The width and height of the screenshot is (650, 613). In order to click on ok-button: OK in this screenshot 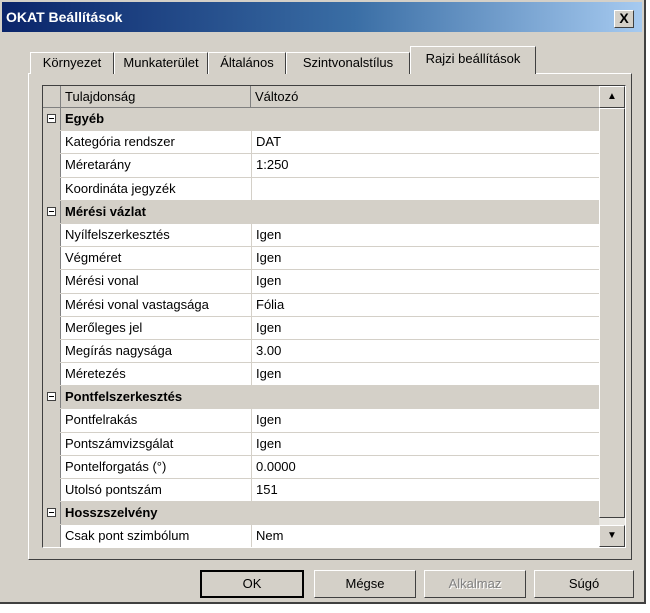, I will do `click(252, 584)`.